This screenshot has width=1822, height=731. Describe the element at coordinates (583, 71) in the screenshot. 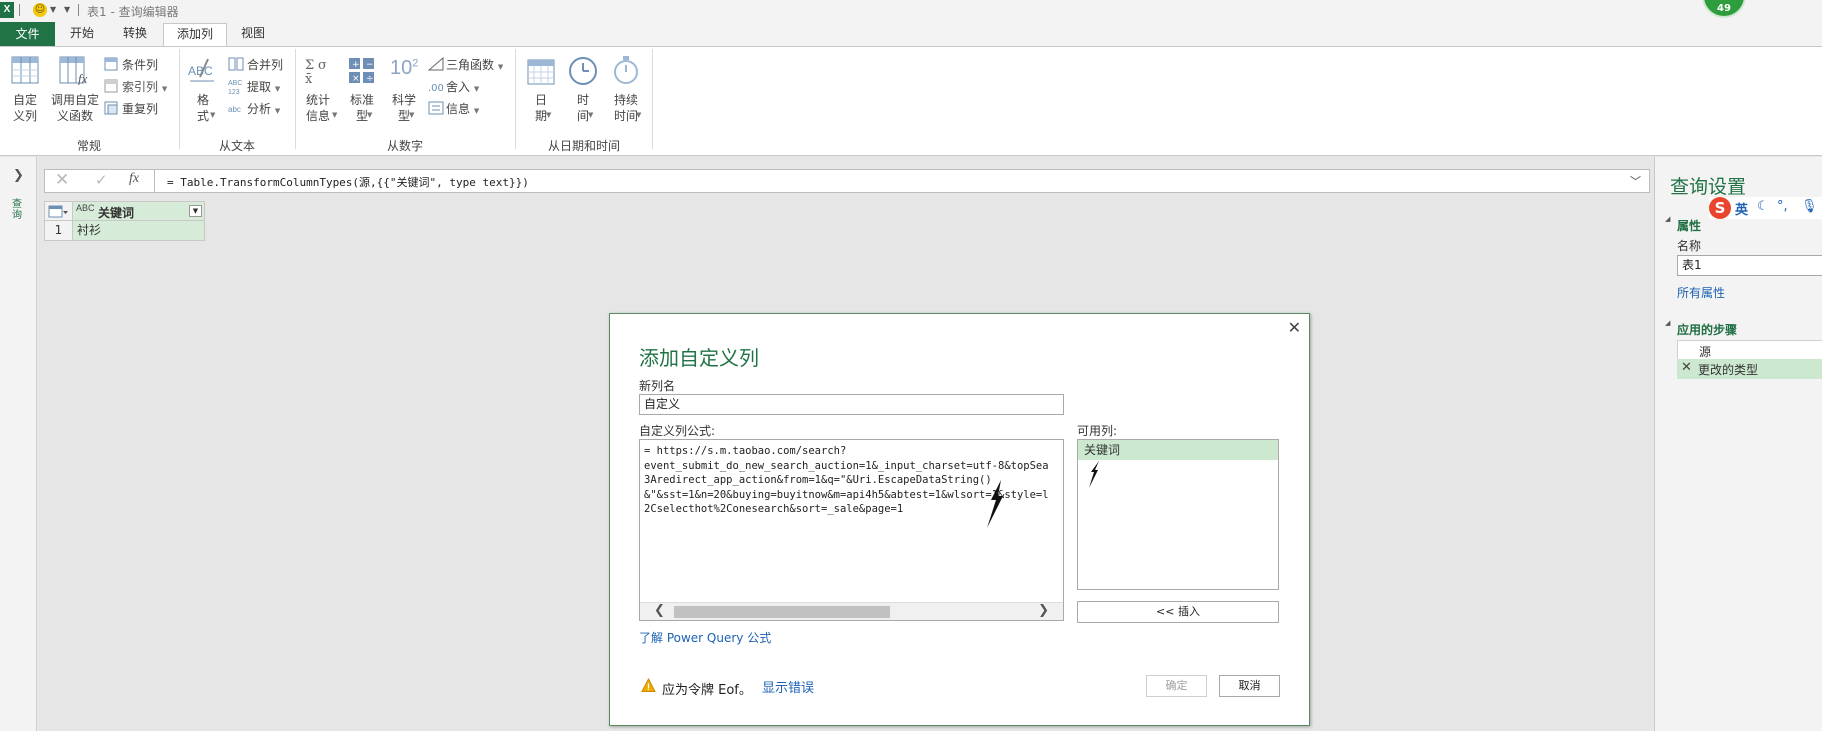

I see `clock-icon` at that location.